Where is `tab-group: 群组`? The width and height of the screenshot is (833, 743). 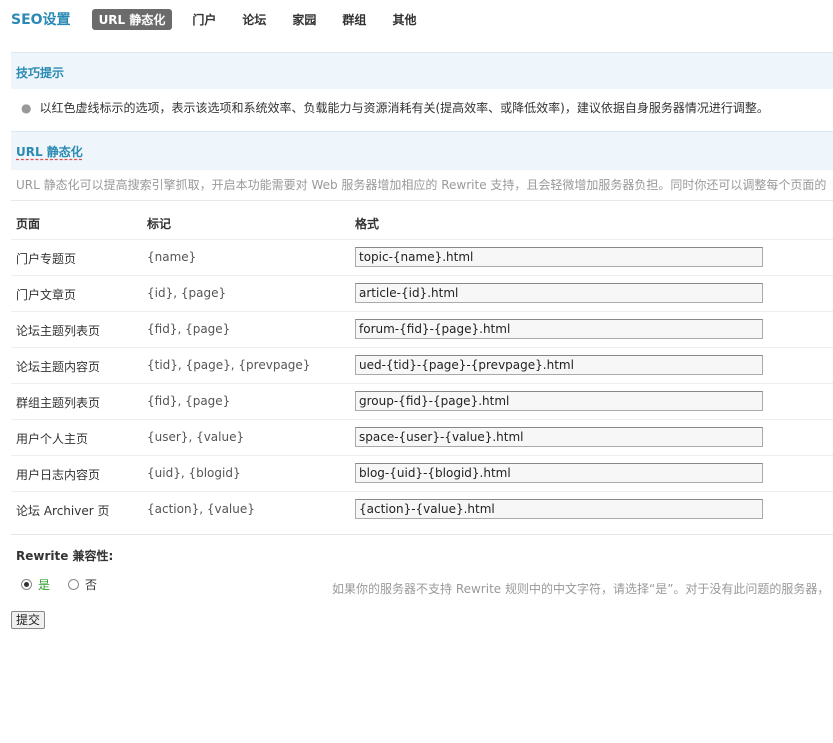 tab-group: 群组 is located at coordinates (354, 19).